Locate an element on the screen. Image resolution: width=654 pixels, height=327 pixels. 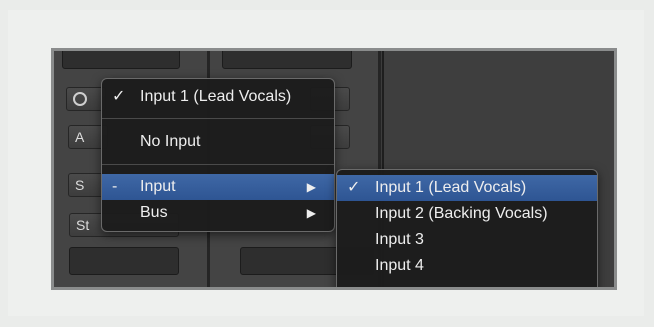
submenu-item-label: Input 1 (Lead Vocals) is located at coordinates (451, 187).